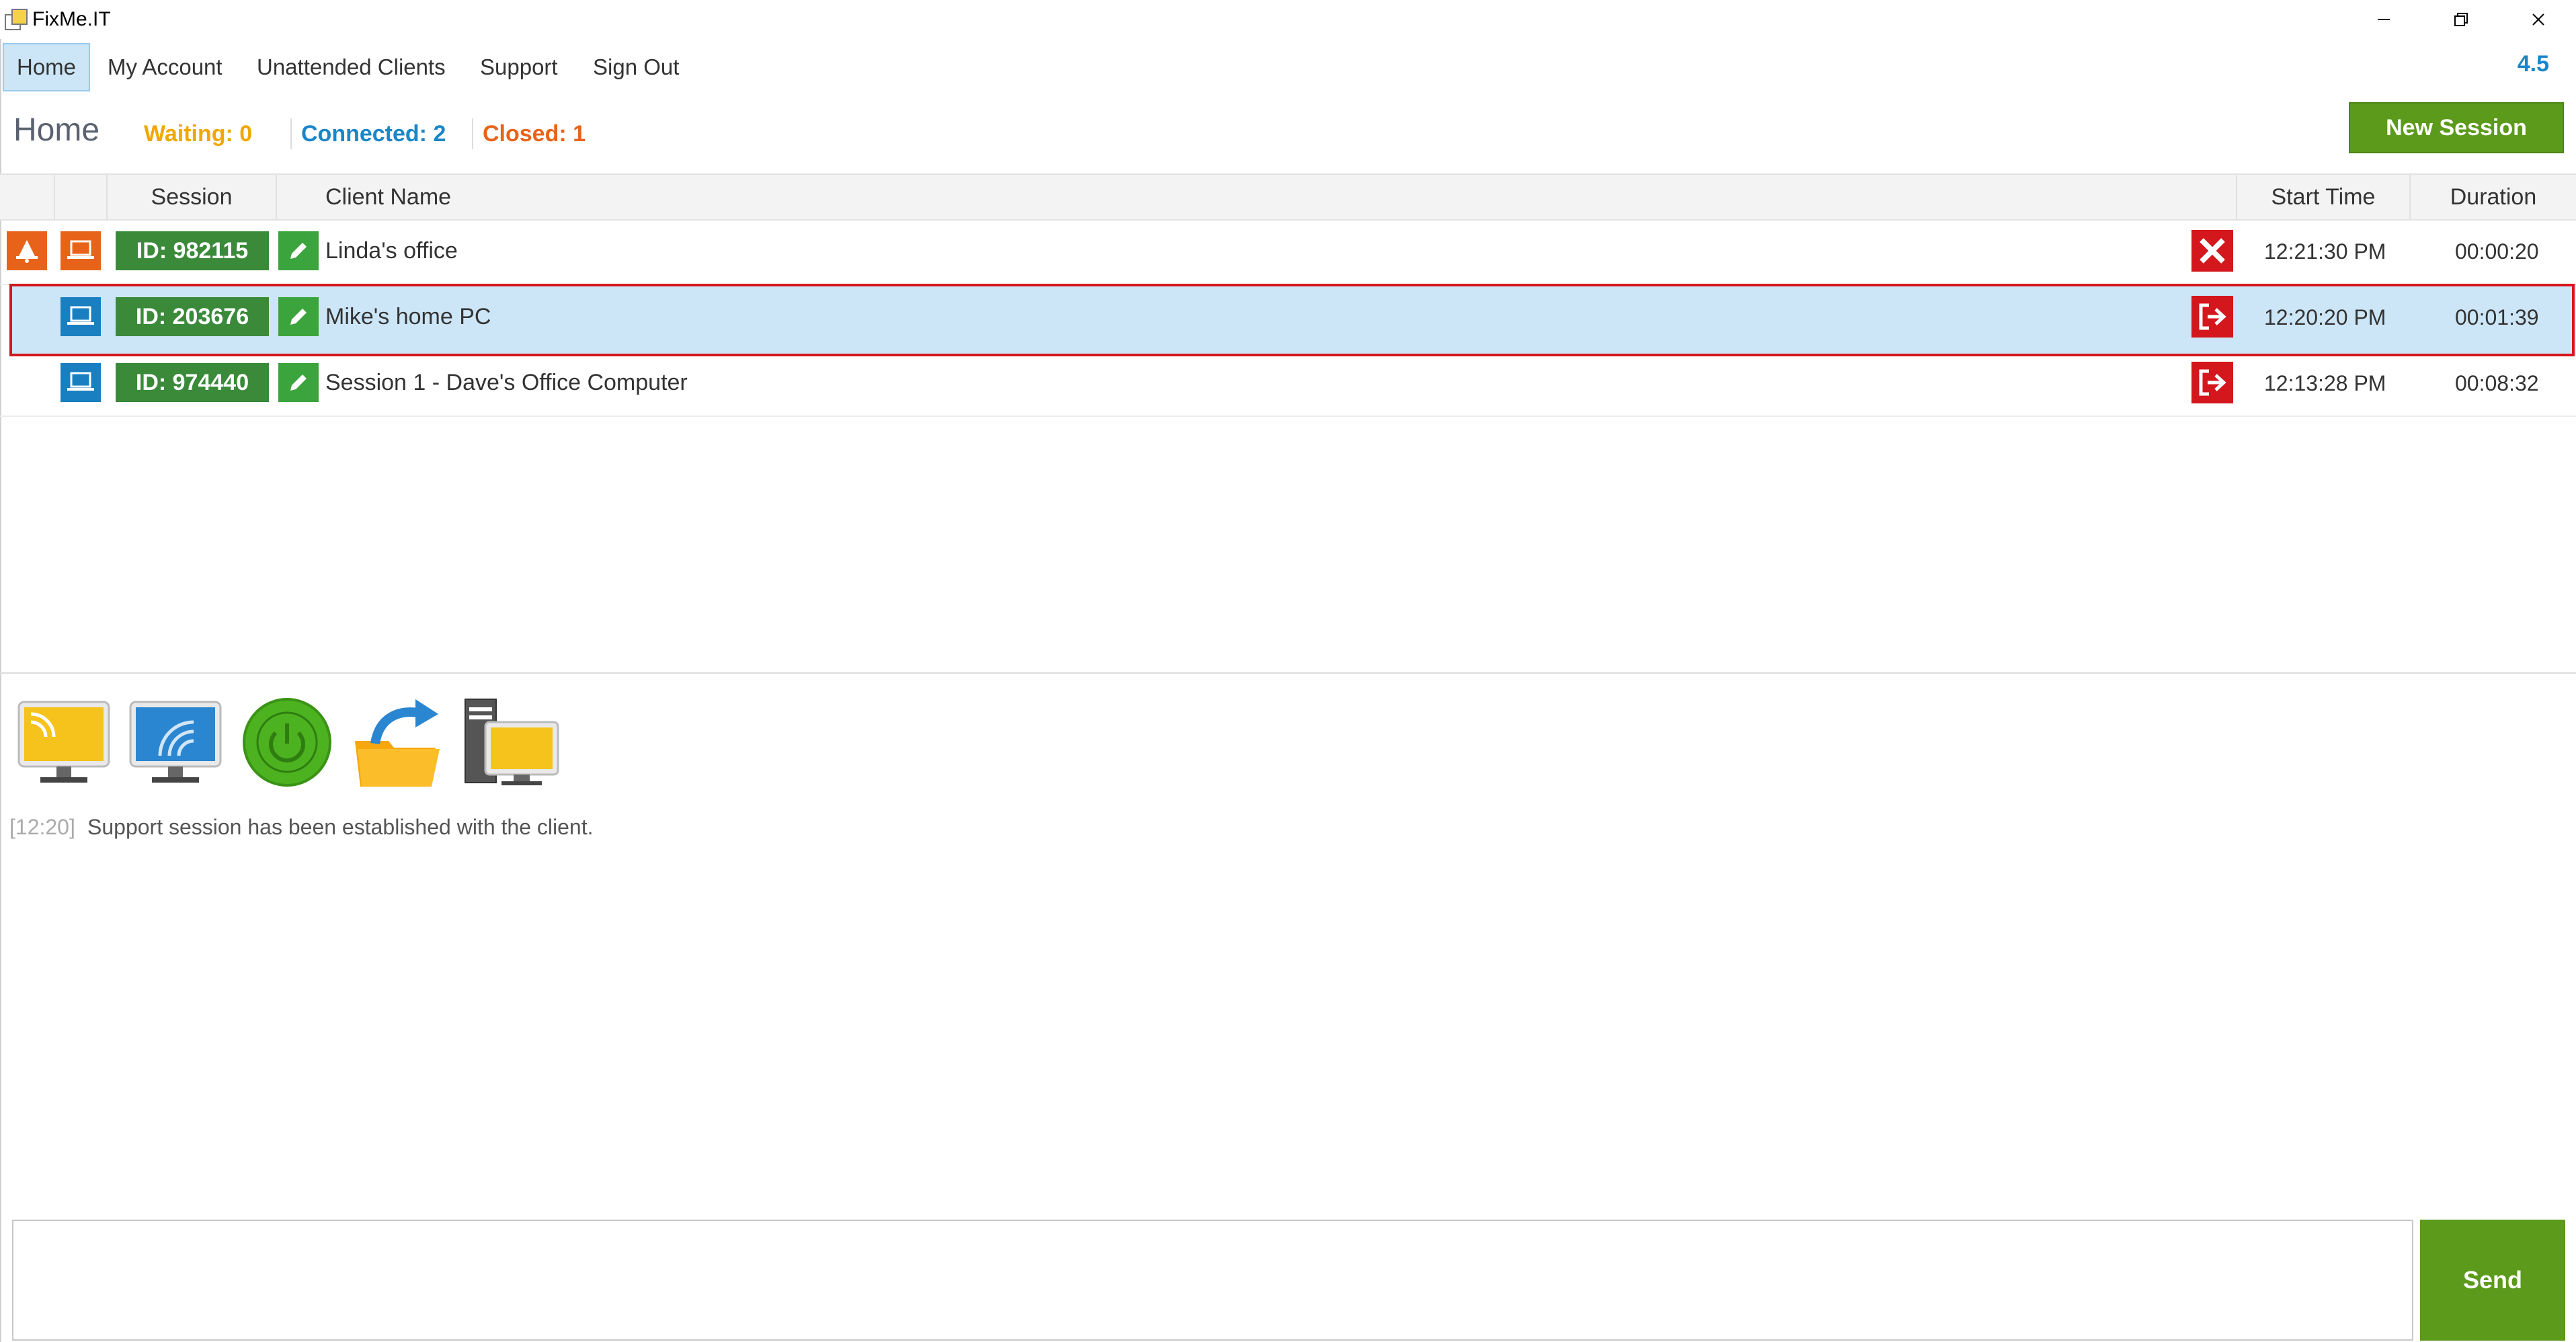  I want to click on send-button: Send, so click(2492, 1280).